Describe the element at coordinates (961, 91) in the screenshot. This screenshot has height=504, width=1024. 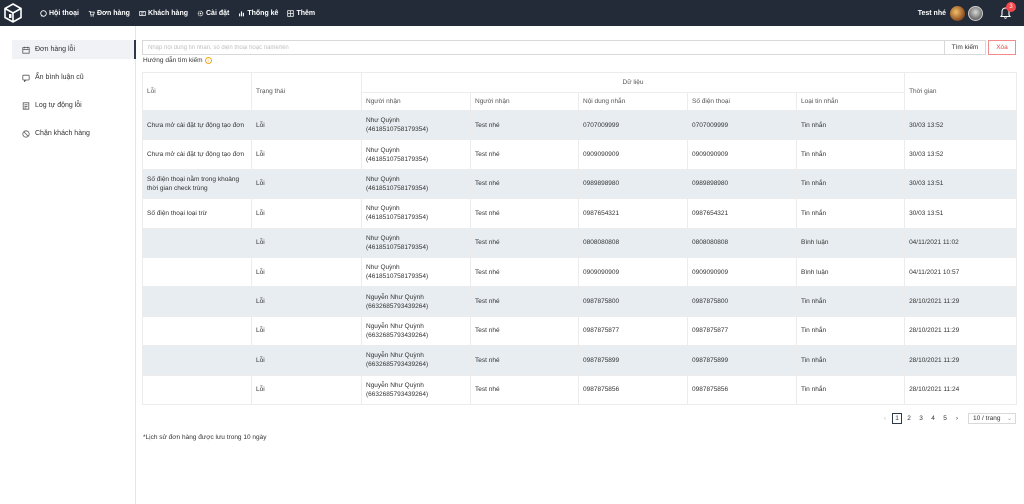
I see `col-header-time: Thời gian` at that location.